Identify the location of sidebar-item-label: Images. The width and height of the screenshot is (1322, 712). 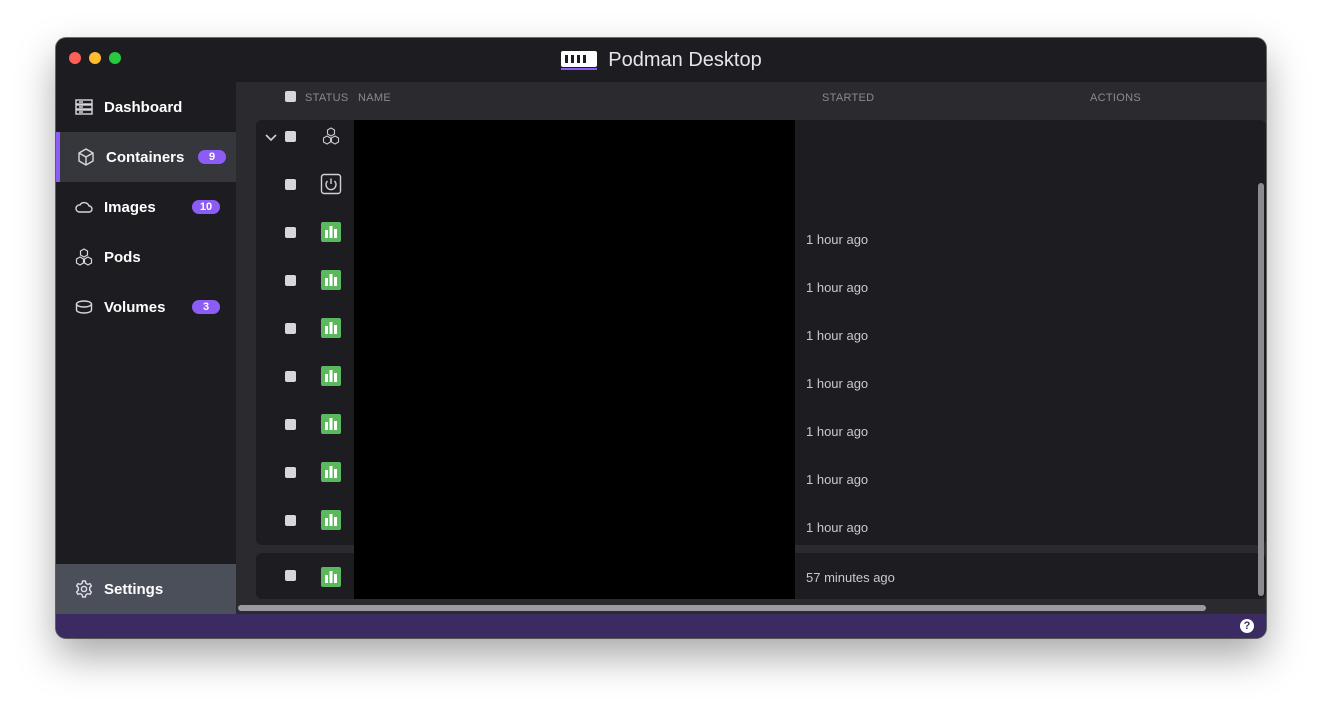
(130, 207).